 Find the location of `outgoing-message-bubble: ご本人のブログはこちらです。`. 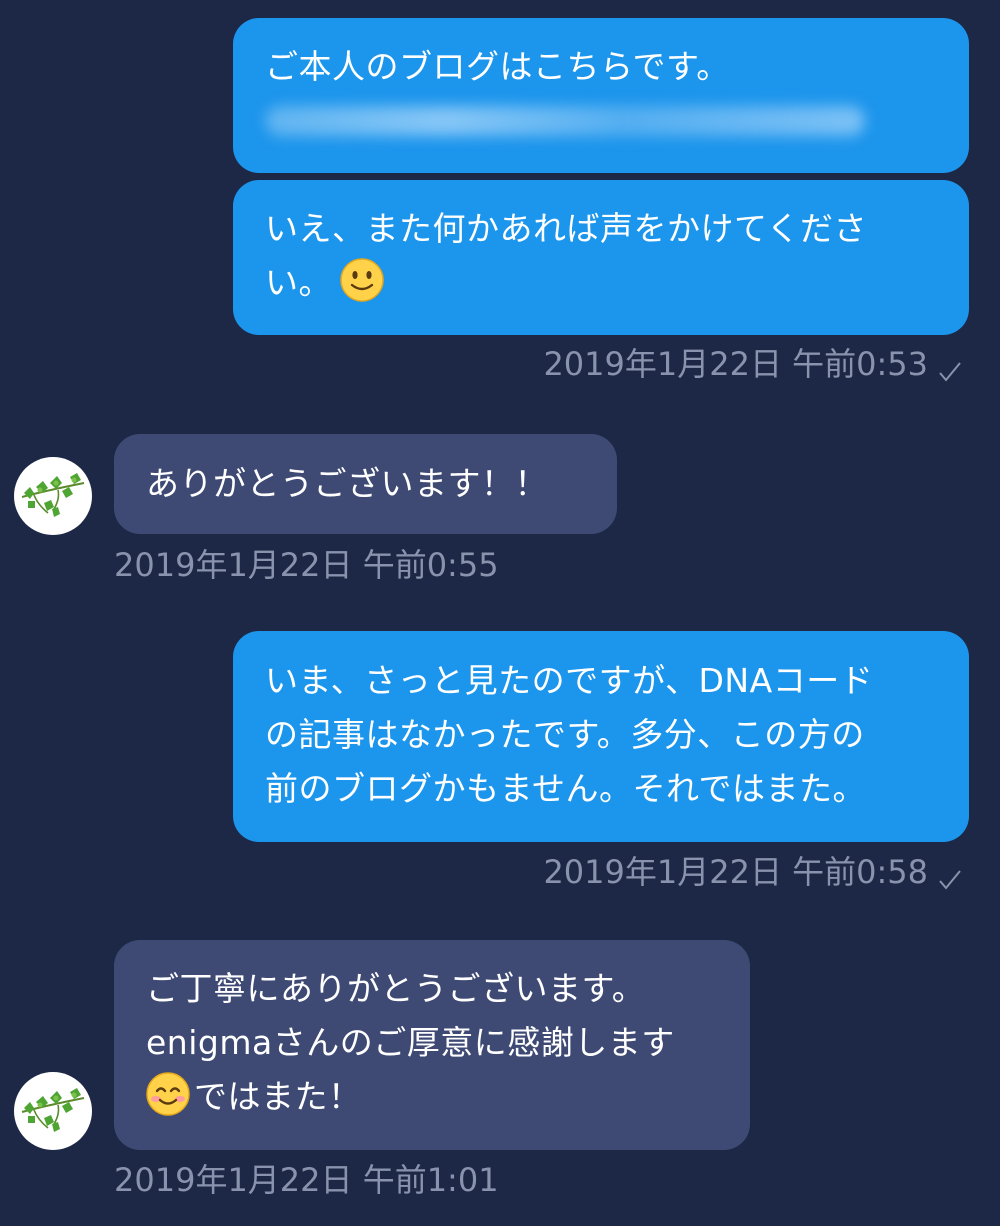

outgoing-message-bubble: ご本人のブログはこちらです。 is located at coordinates (601, 95).